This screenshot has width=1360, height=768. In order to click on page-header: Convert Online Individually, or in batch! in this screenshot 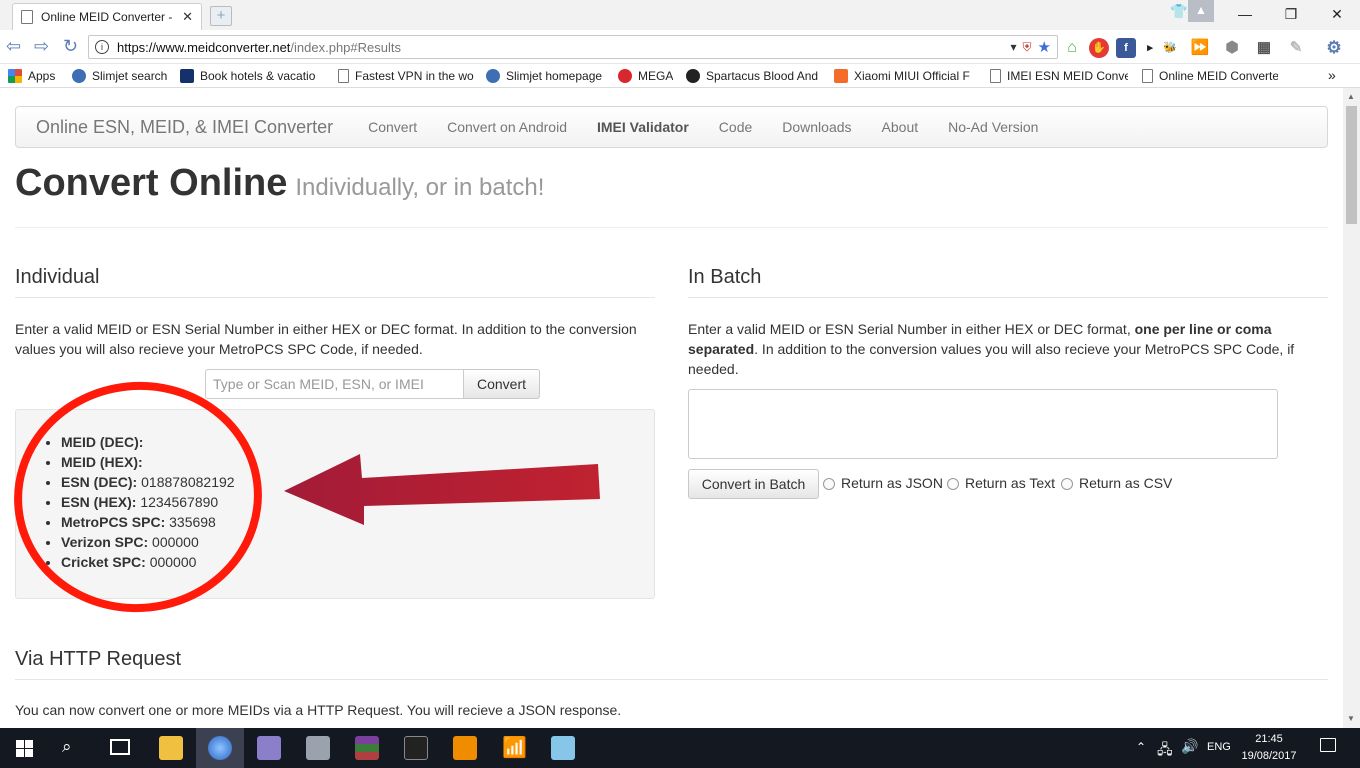, I will do `click(279, 183)`.